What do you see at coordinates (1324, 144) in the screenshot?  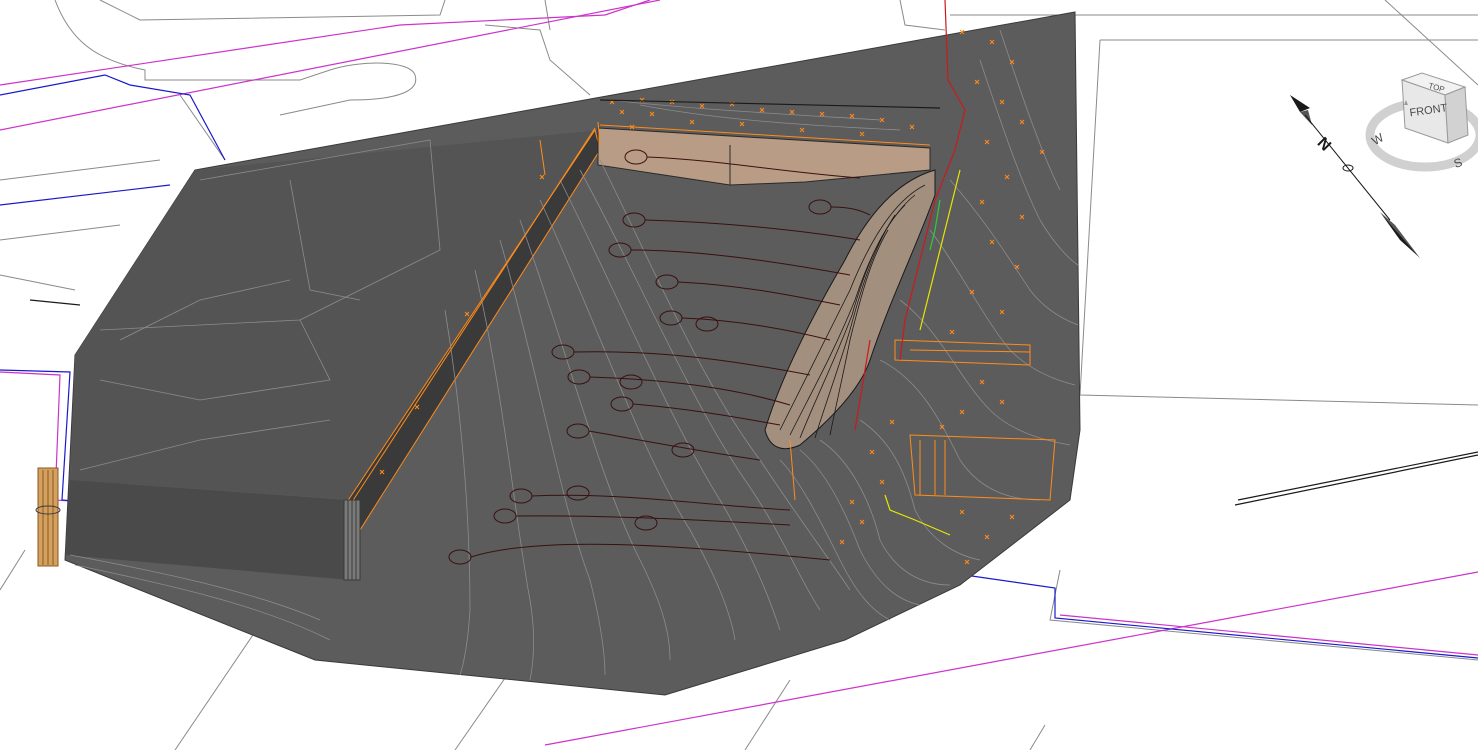 I see `north-label: N` at bounding box center [1324, 144].